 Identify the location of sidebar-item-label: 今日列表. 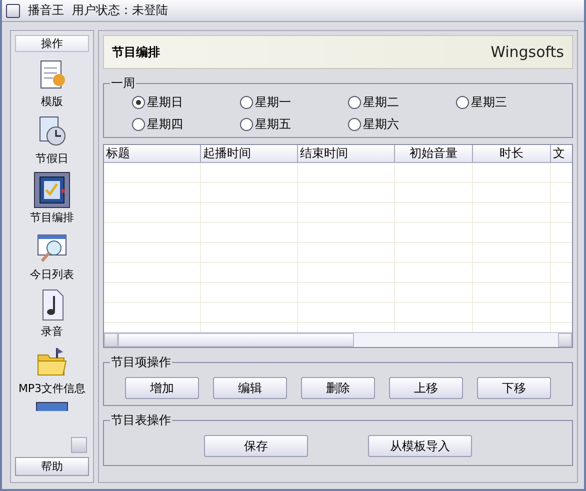
(52, 274).